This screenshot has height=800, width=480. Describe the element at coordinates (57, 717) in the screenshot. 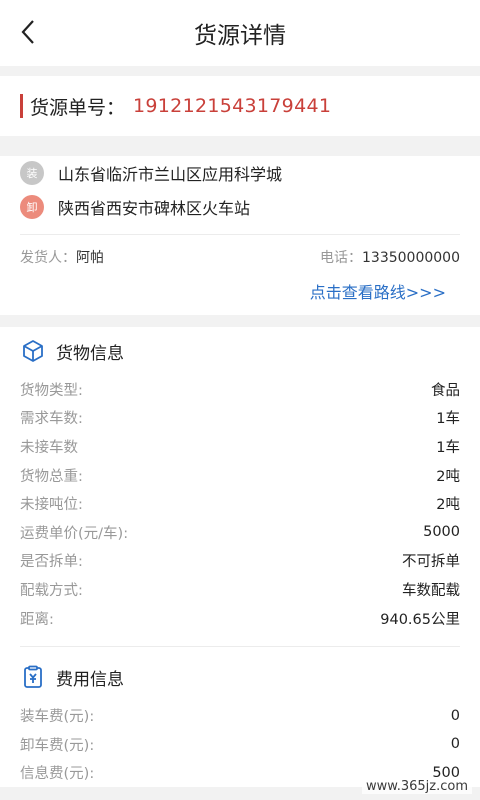

I see `row-label: 装车费(元):` at that location.